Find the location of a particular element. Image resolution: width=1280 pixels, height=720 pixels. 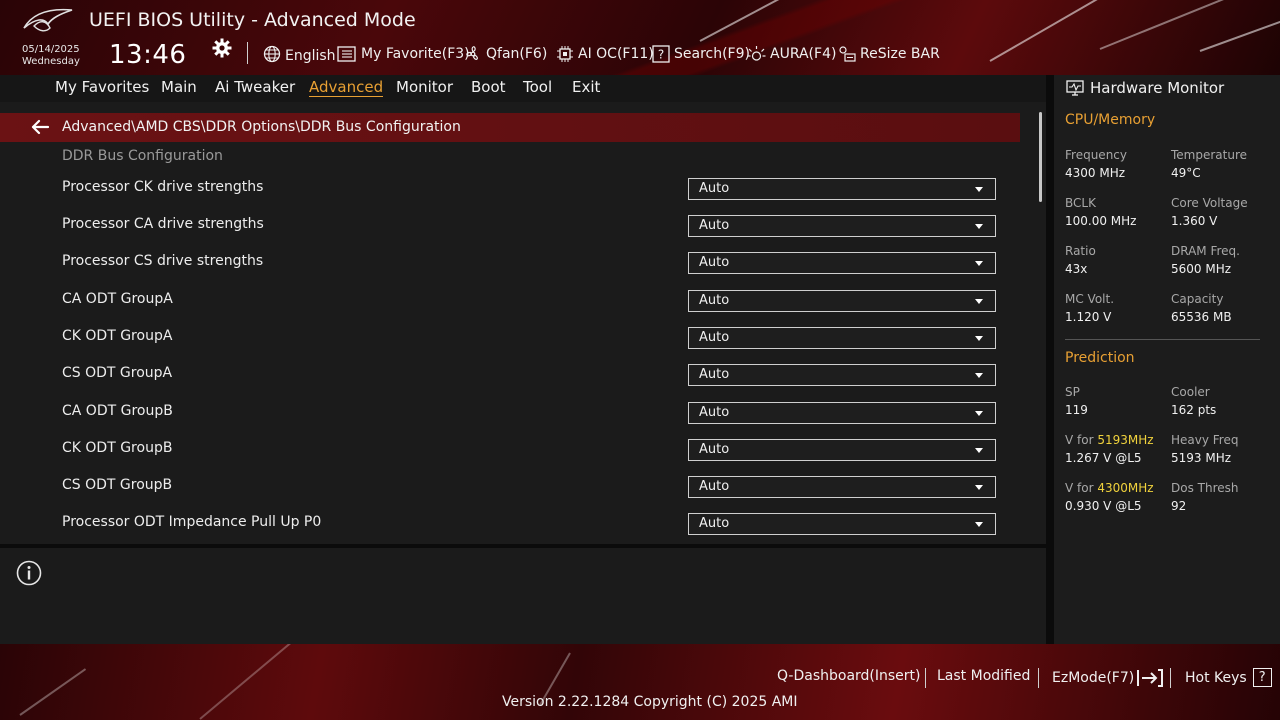

search-help-icon: ? is located at coordinates (661, 54).